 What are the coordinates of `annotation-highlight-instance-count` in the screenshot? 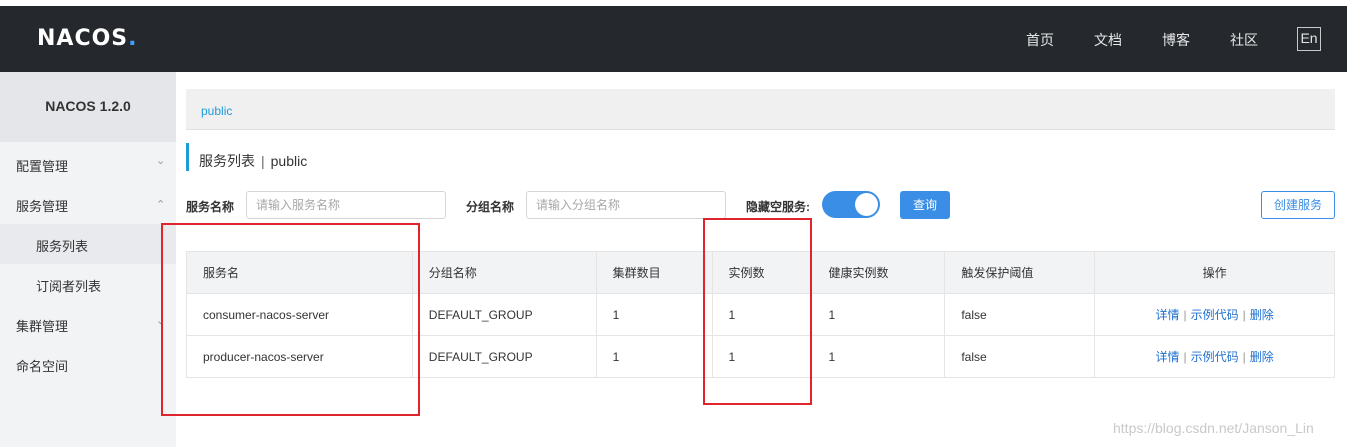 It's located at (757, 311).